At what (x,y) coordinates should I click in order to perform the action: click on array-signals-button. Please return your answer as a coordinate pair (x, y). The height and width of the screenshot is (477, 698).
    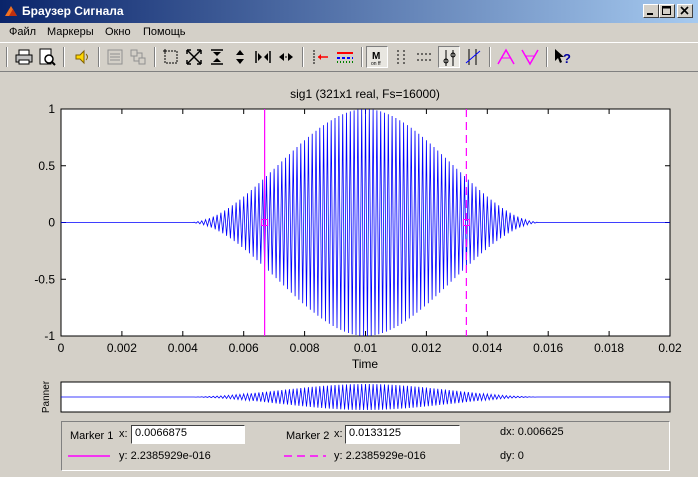
    Looking at the image, I should click on (115, 57).